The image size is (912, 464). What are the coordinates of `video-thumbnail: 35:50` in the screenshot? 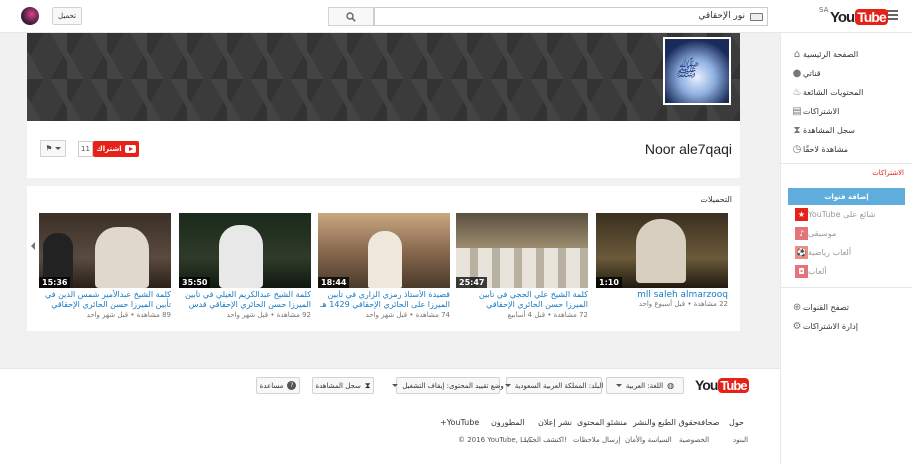 It's located at (245, 250).